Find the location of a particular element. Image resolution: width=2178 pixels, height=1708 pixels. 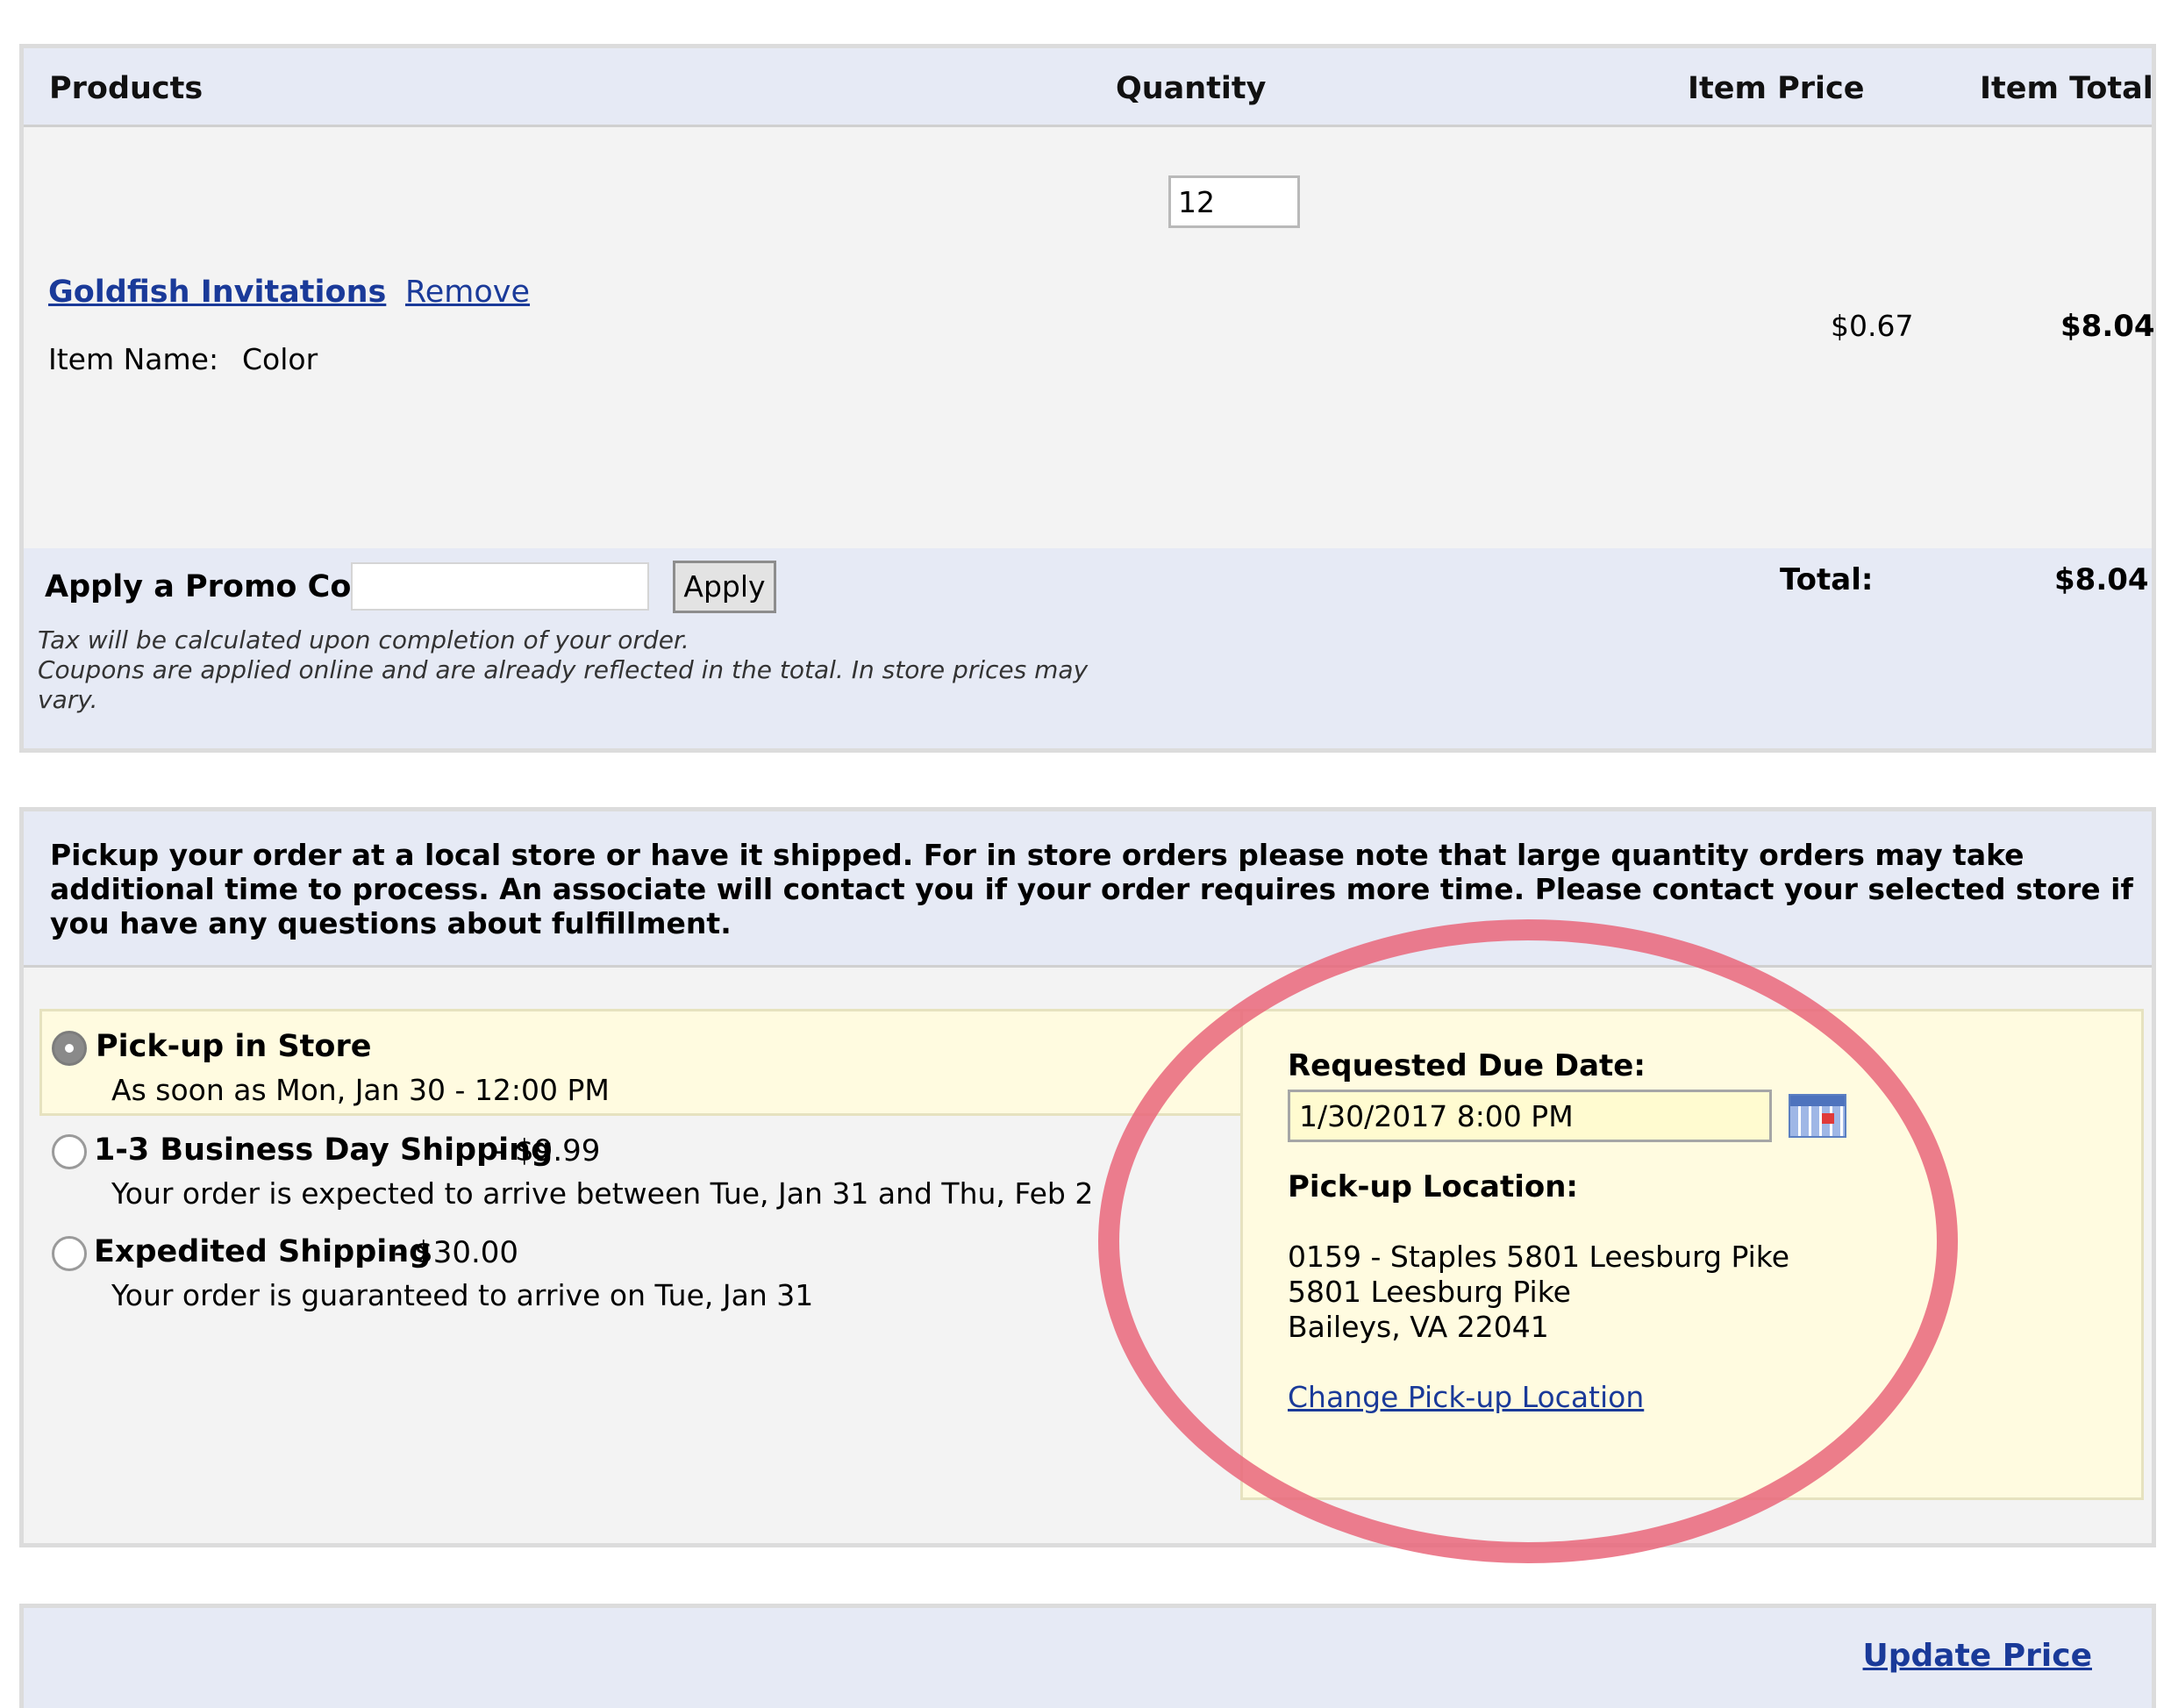

pickup-option-title: Pick-up in Store is located at coordinates (234, 1046).